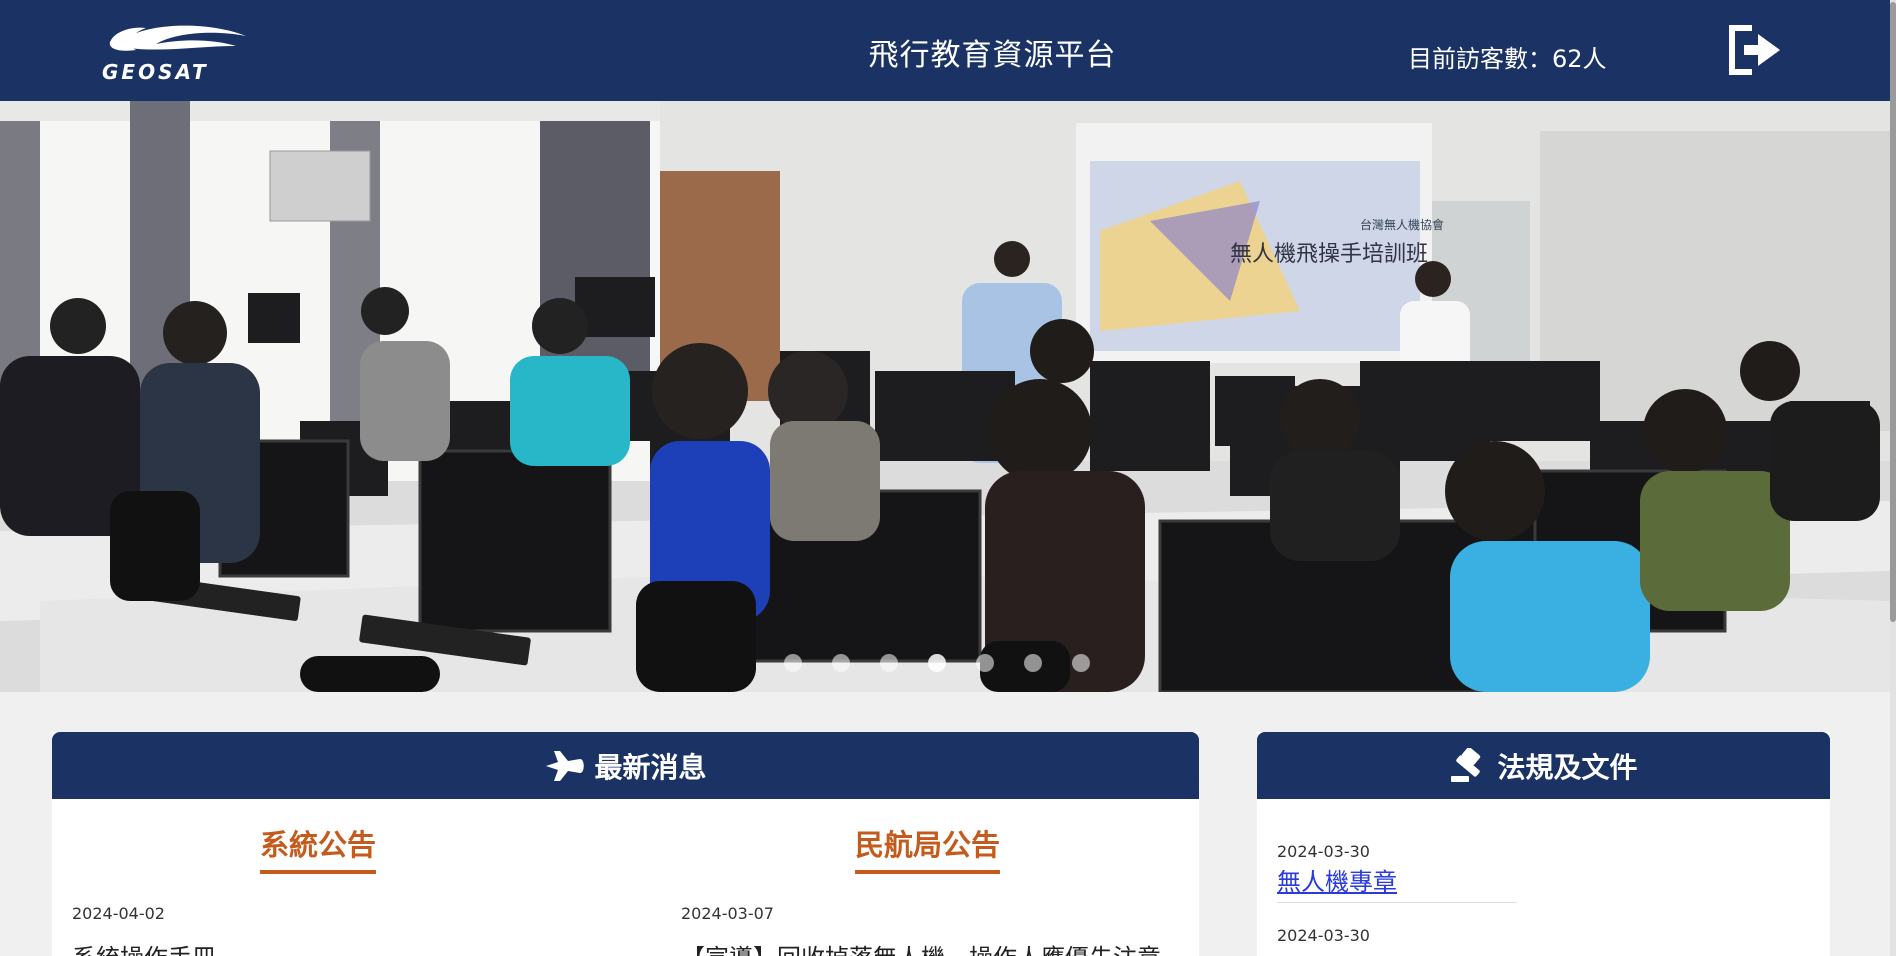  What do you see at coordinates (118, 913) in the screenshot?
I see `system-item-date: 2024-04-02` at bounding box center [118, 913].